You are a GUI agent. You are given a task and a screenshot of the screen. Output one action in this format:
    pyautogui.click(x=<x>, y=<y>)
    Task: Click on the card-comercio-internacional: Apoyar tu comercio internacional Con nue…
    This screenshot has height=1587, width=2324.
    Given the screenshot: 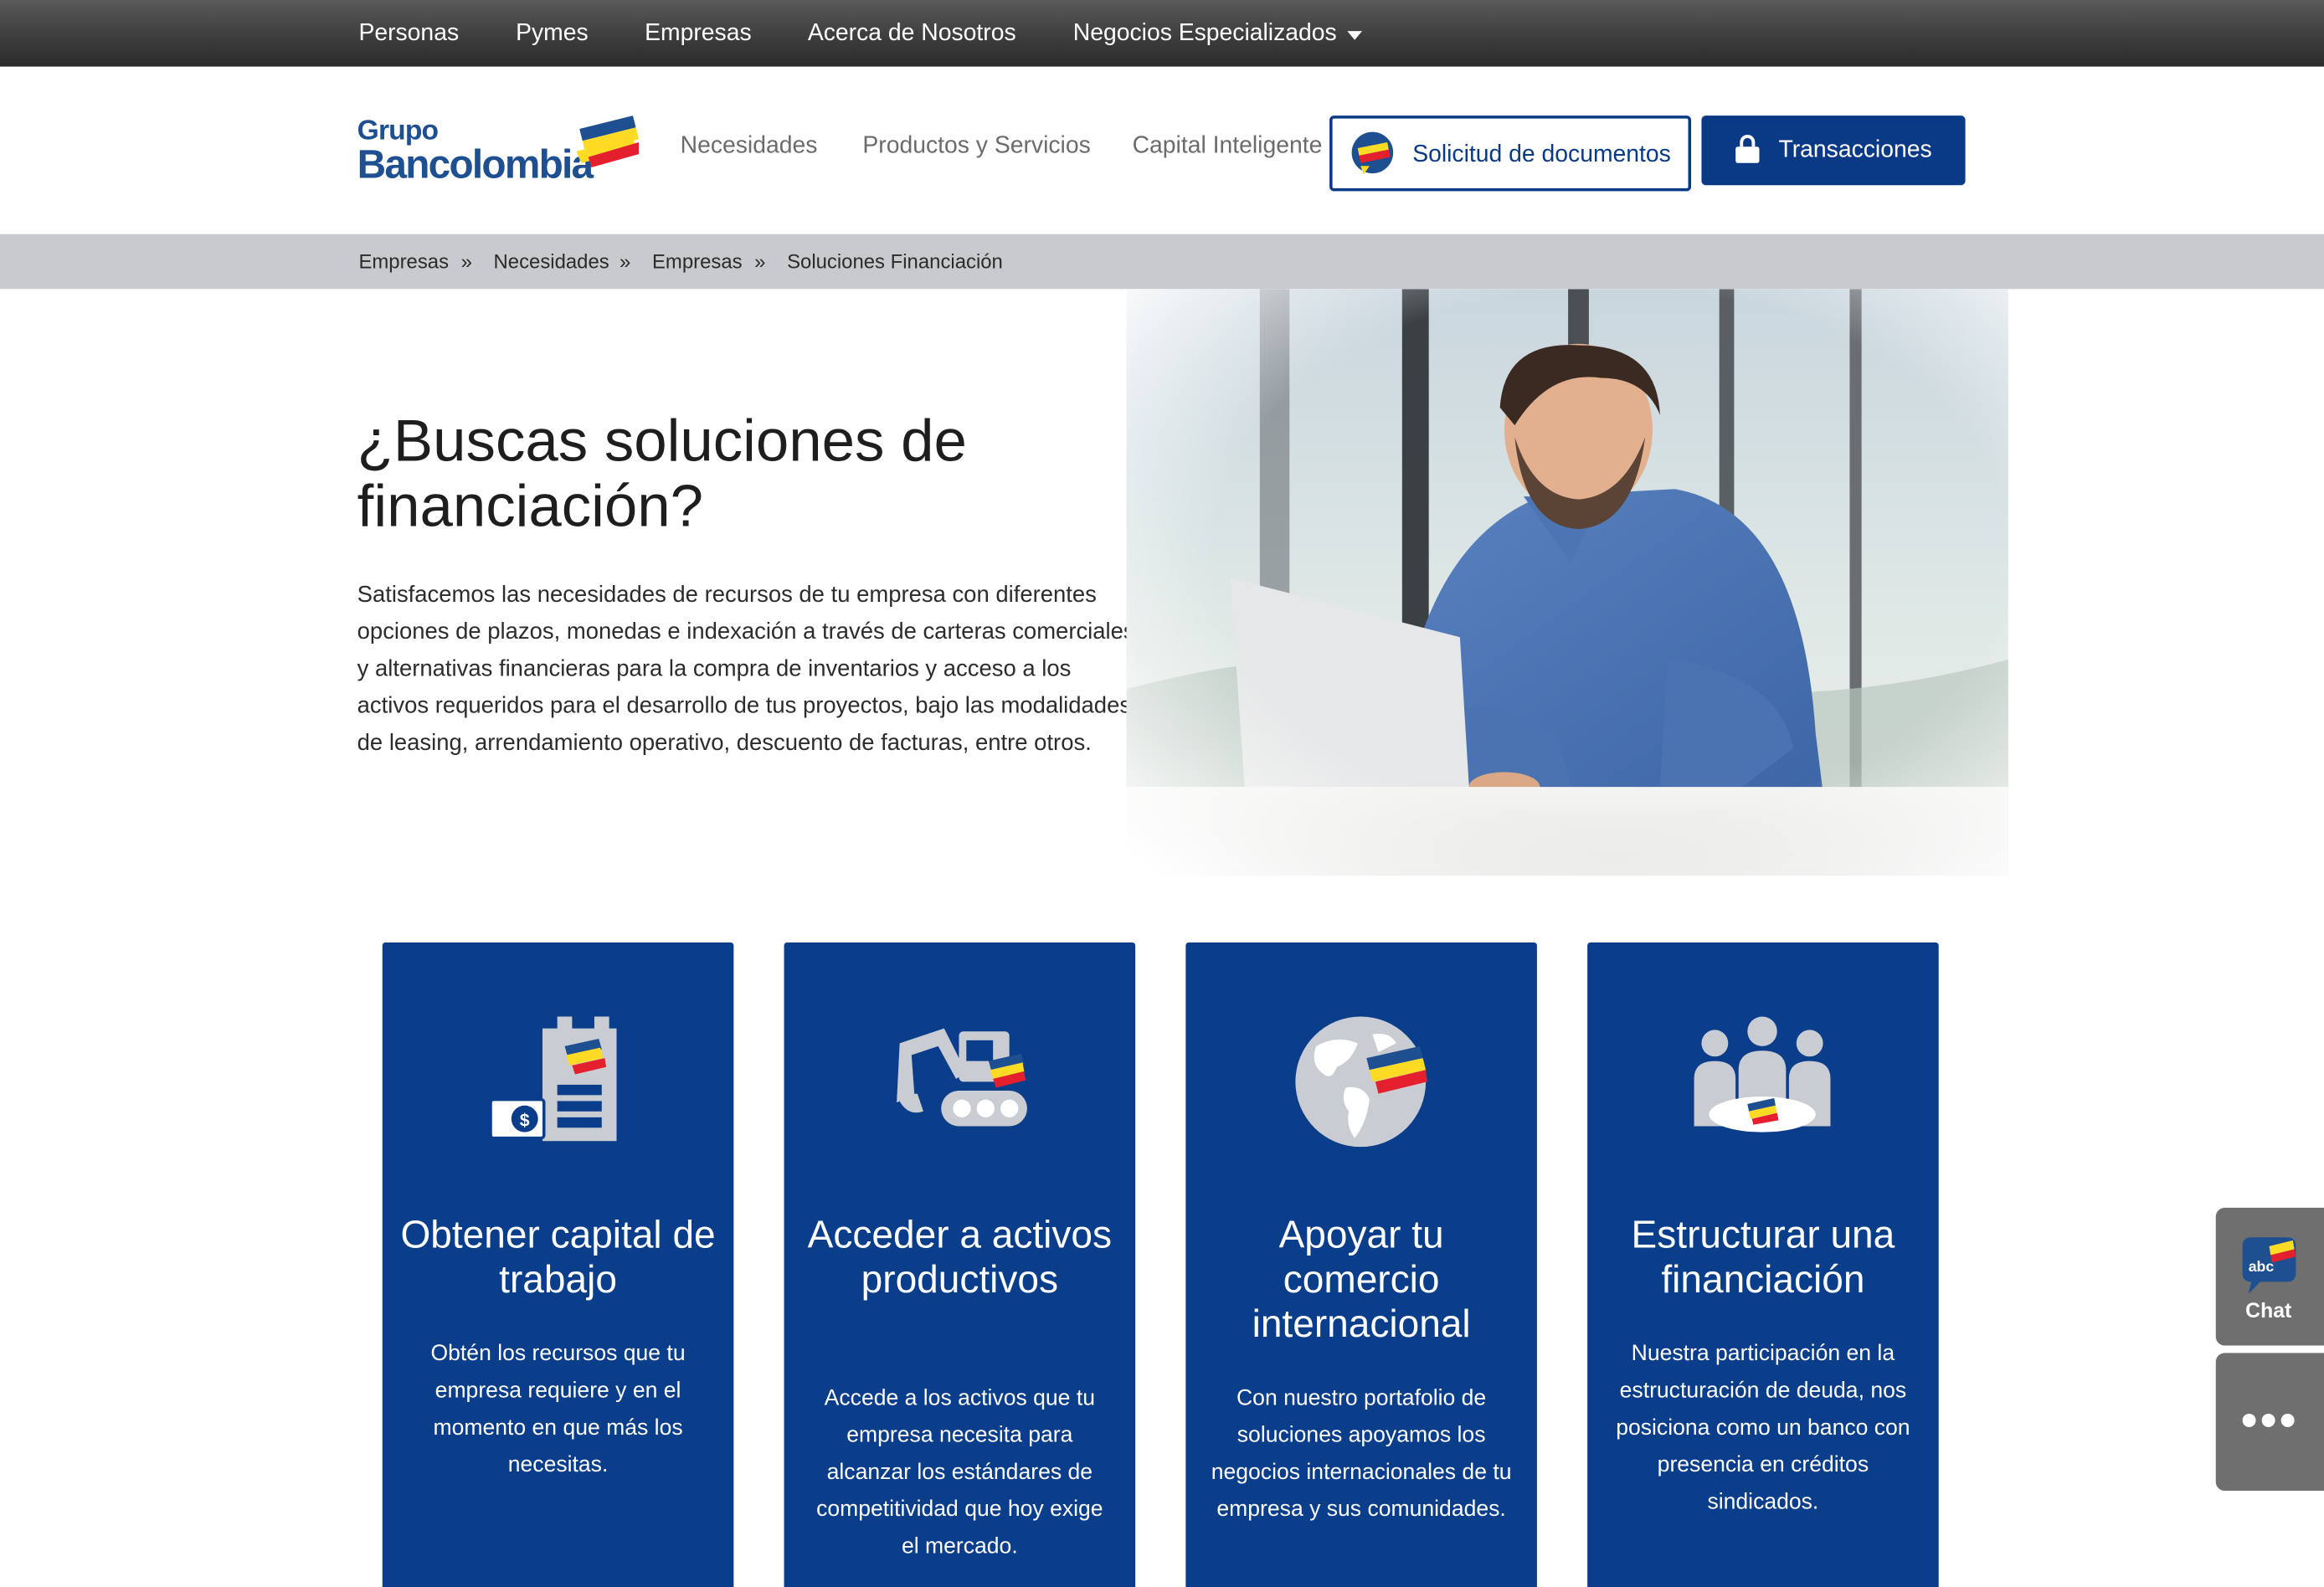 What is the action you would take?
    pyautogui.click(x=1361, y=1264)
    